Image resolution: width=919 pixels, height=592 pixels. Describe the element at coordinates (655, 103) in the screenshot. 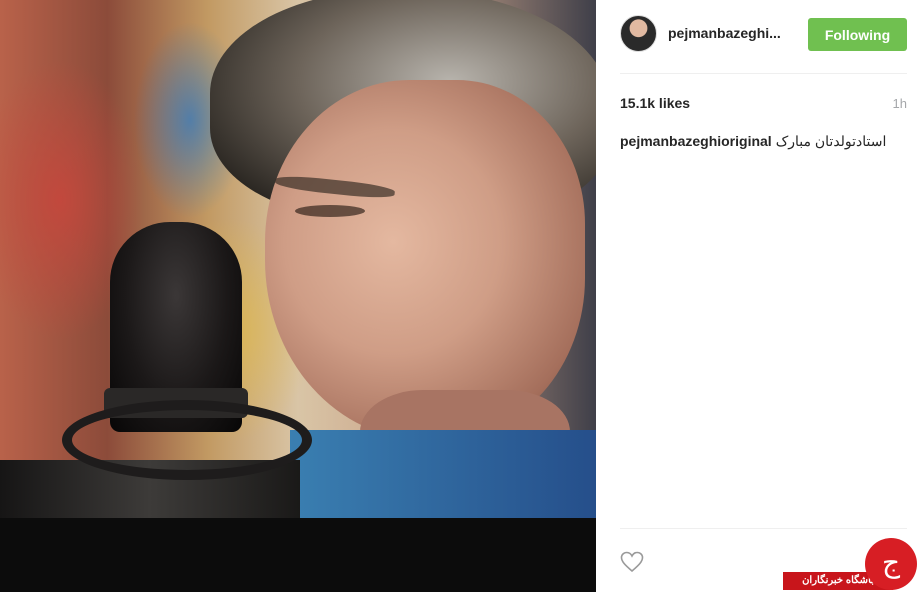

I see `likes-count: 15.1k likes` at that location.